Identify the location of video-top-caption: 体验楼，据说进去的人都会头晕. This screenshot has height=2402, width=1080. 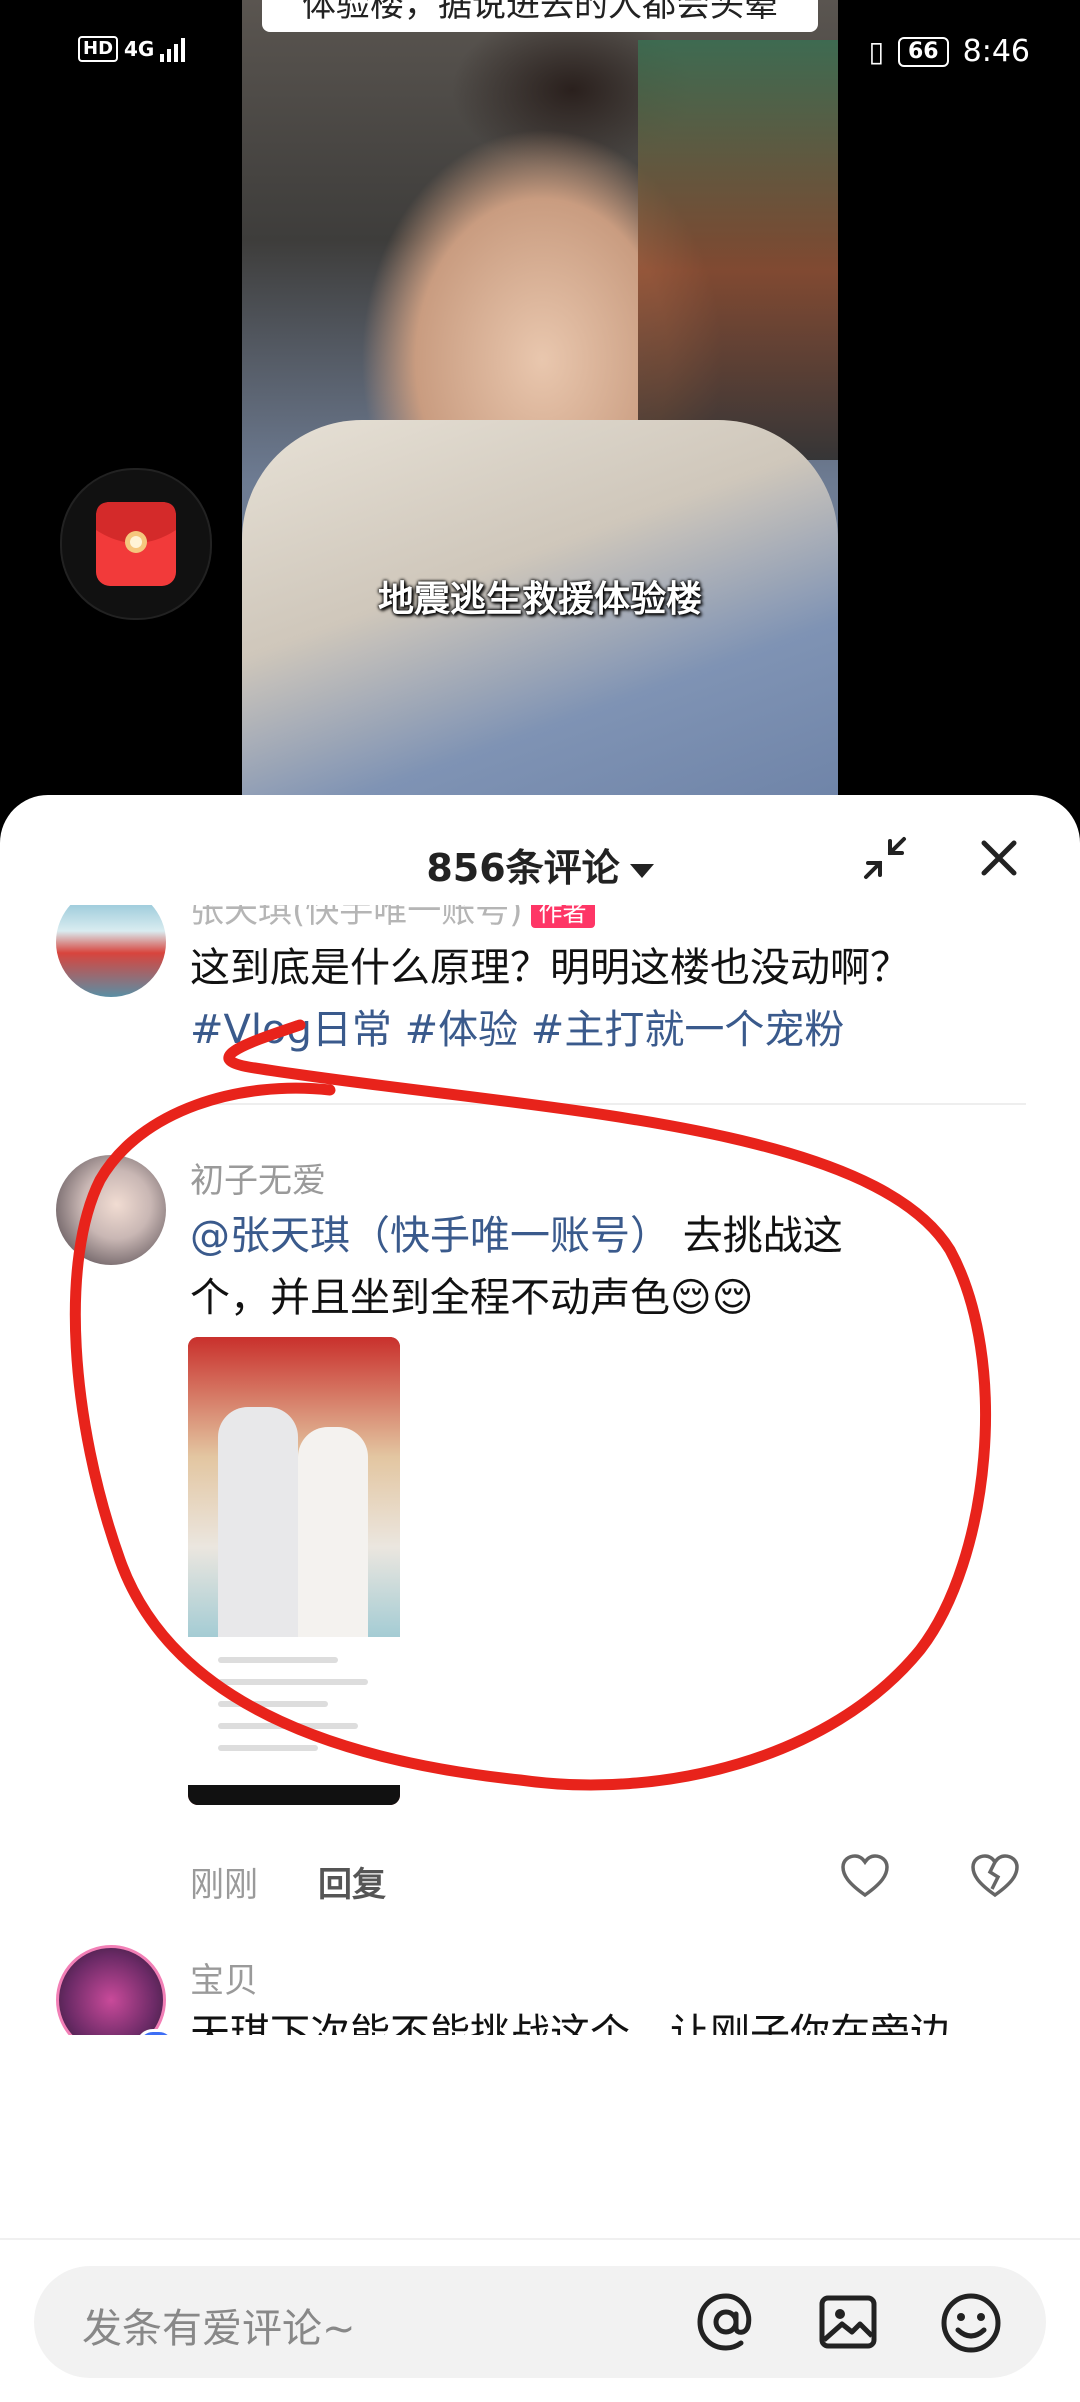
(540, 16).